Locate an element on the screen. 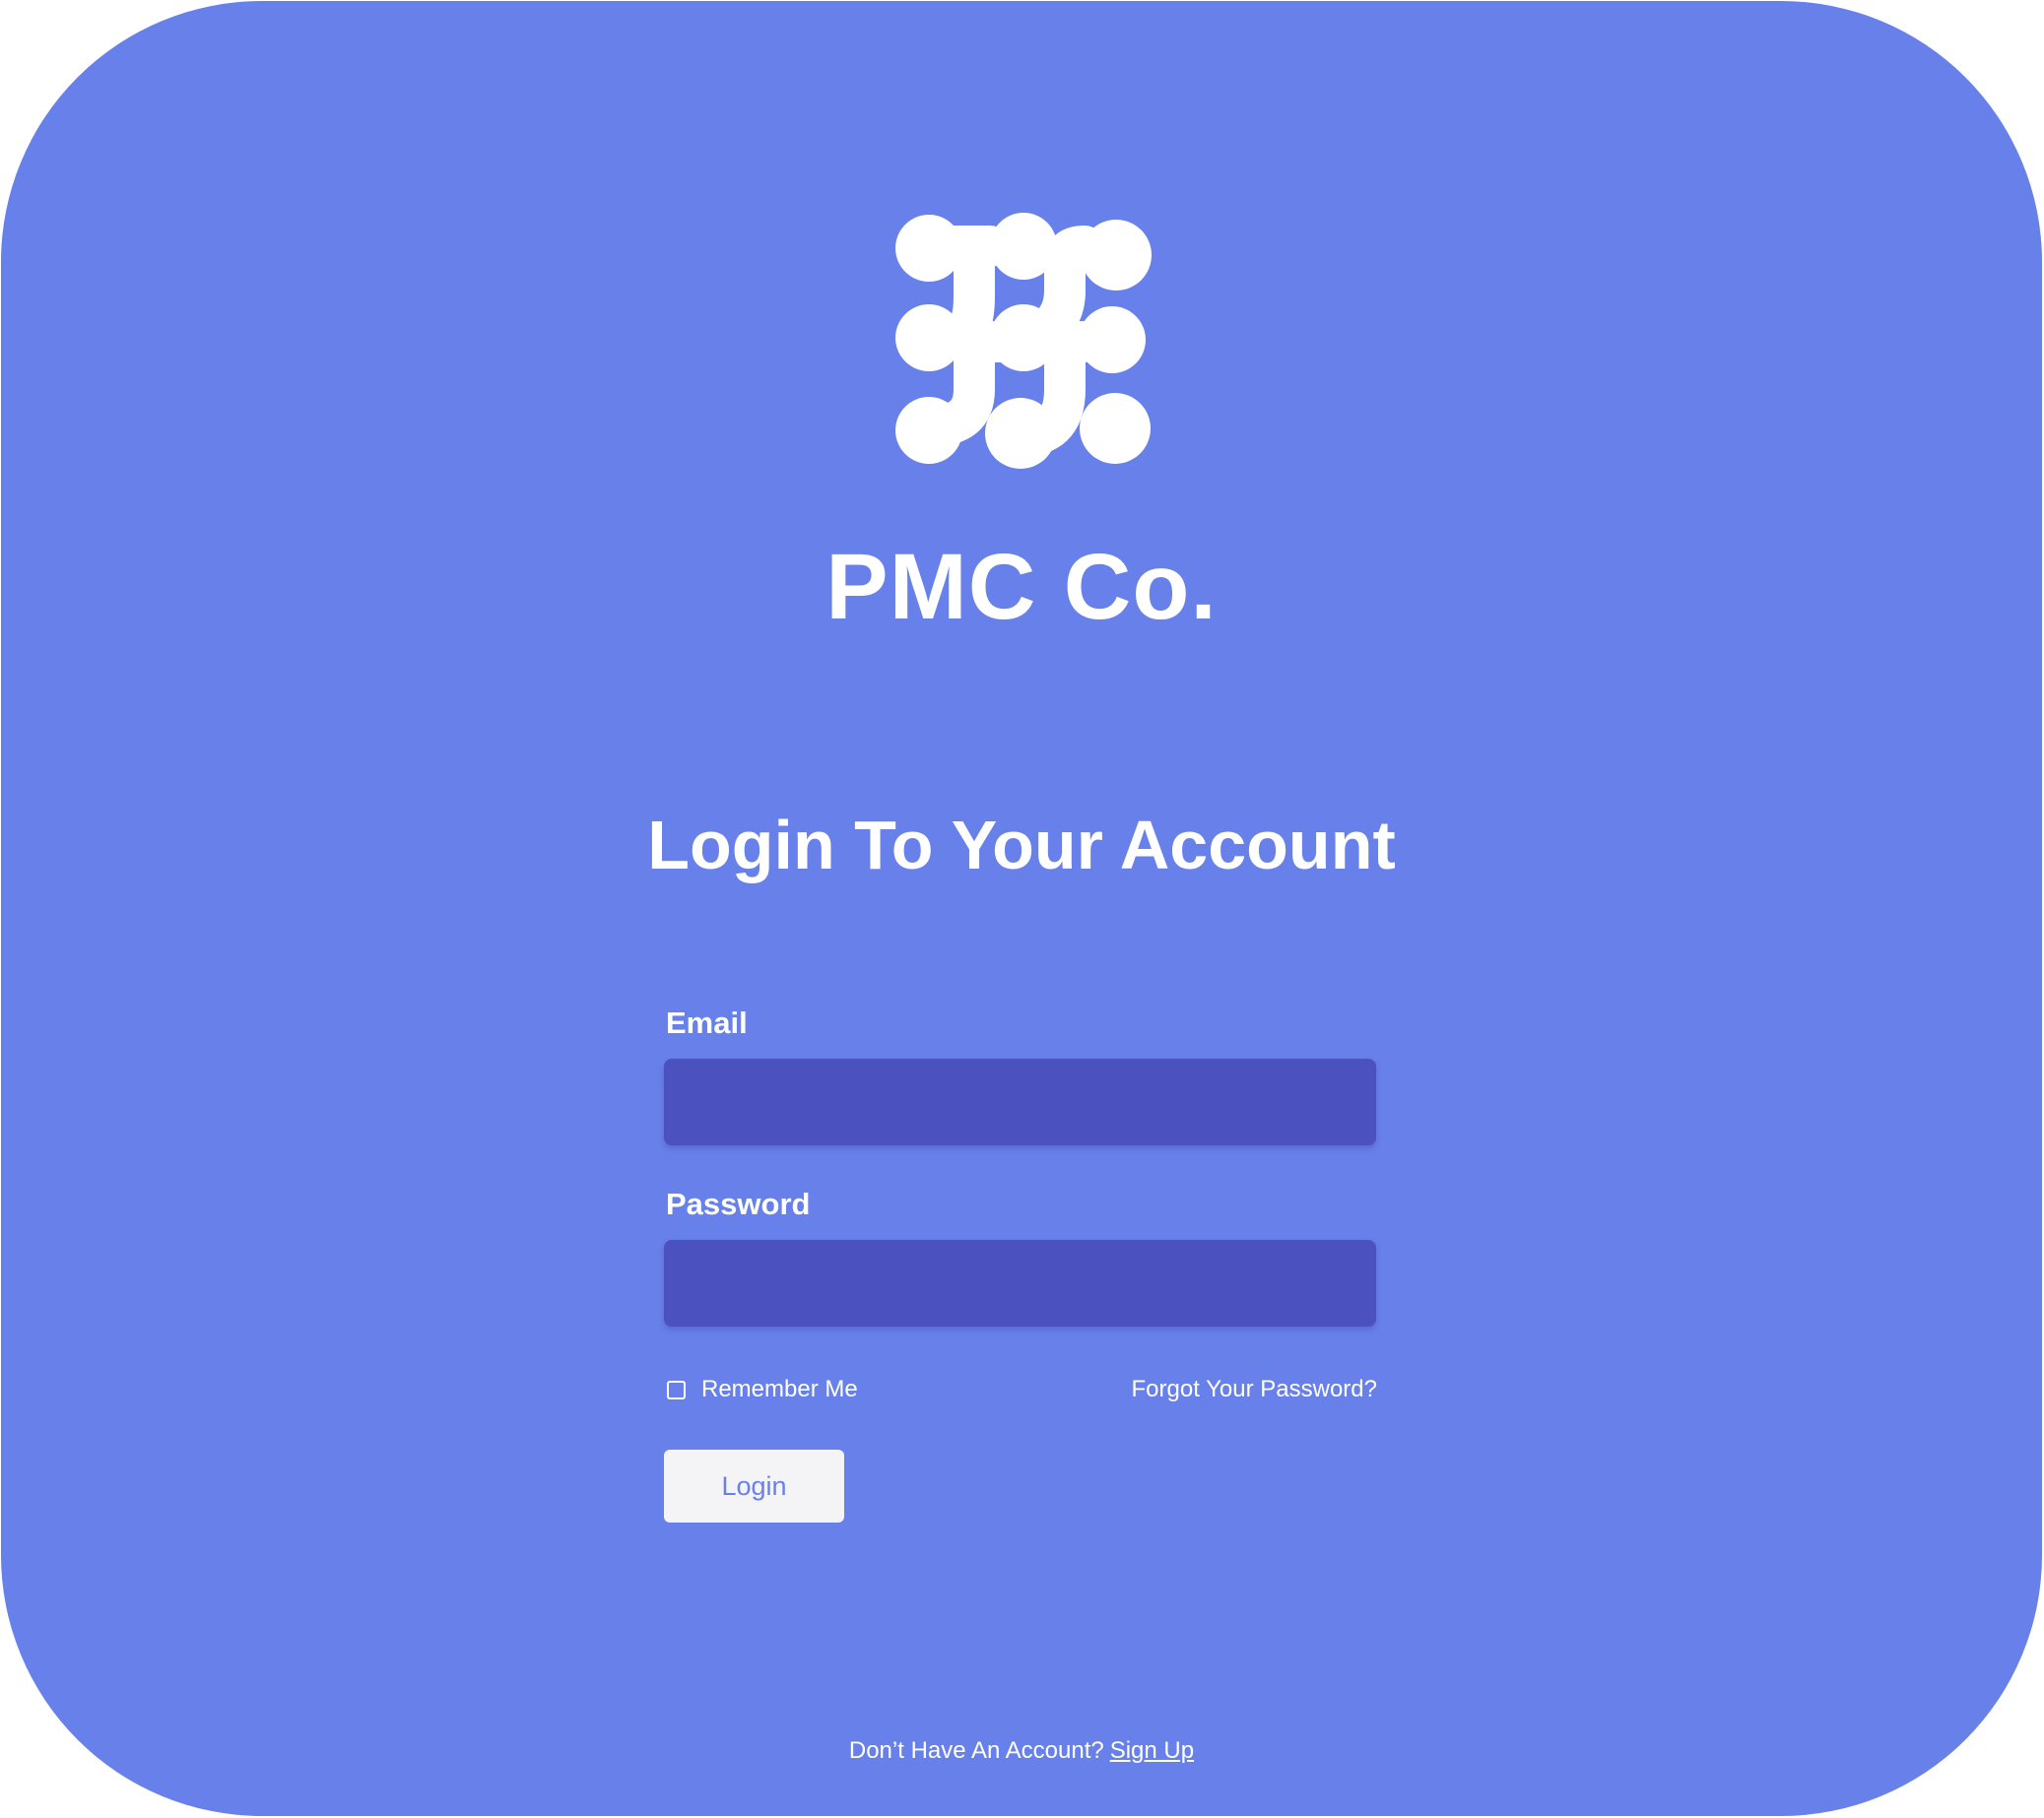 This screenshot has width=2044, height=1818. page-title: Login To Your Account is located at coordinates (1022, 845).